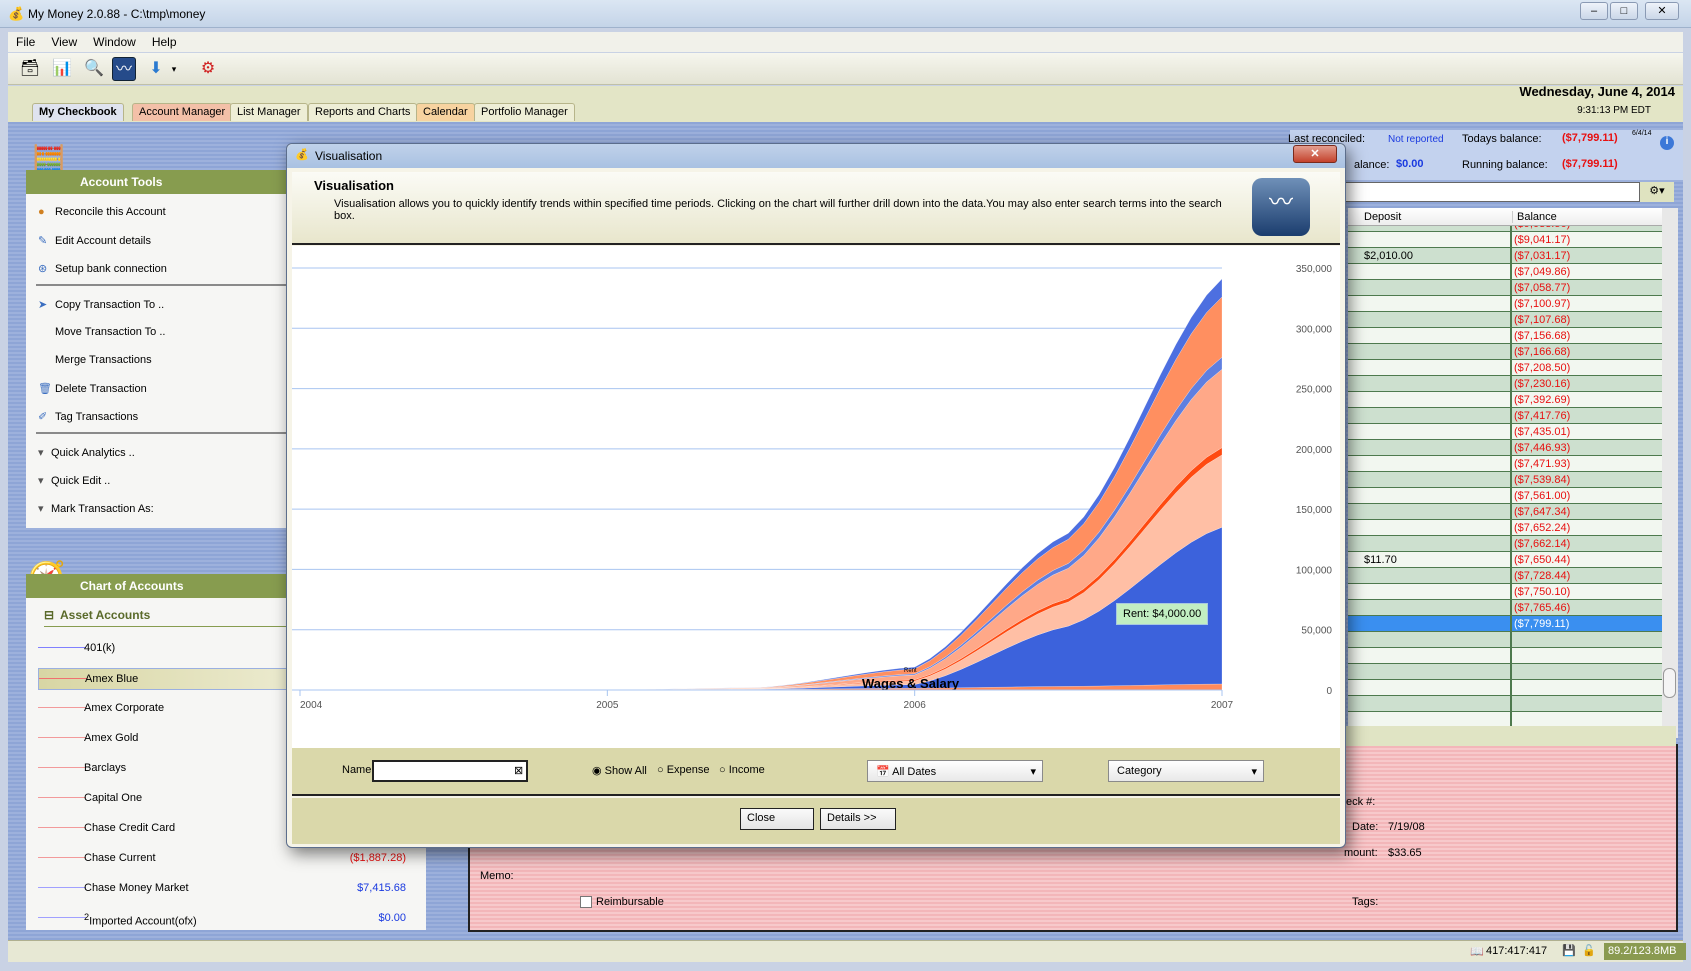  Describe the element at coordinates (1505, 528) in the screenshot. I see `table-row: ($7,652.24)` at that location.